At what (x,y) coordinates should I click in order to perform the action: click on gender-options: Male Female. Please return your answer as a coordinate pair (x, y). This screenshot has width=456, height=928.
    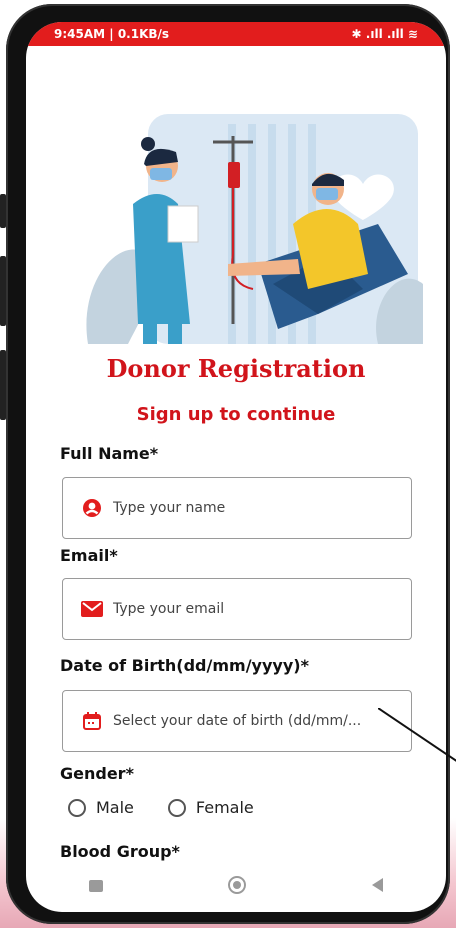
    Looking at the image, I should click on (161, 807).